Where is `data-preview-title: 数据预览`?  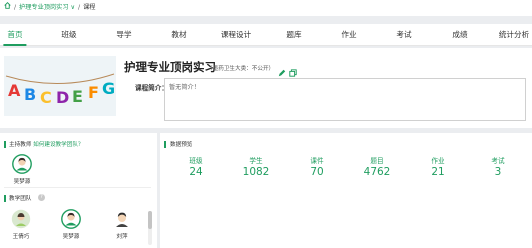
data-preview-title: 数据预览 is located at coordinates (181, 145).